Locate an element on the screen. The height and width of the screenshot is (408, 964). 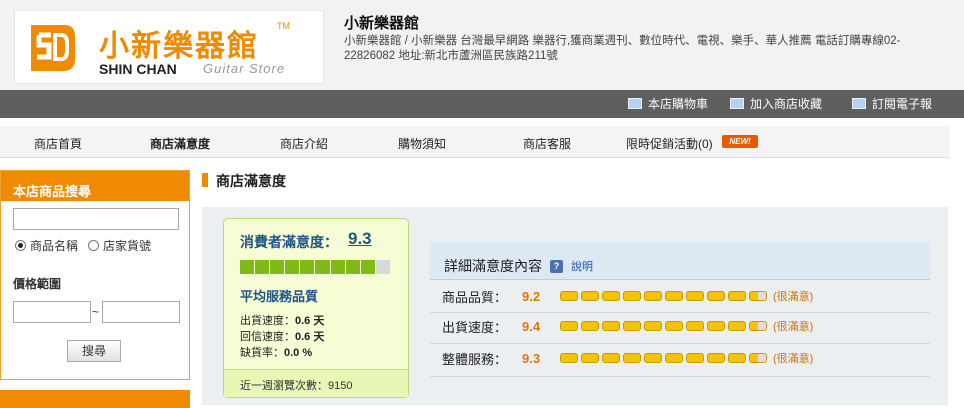
detail-row-label: 商品品質： is located at coordinates (475, 297).